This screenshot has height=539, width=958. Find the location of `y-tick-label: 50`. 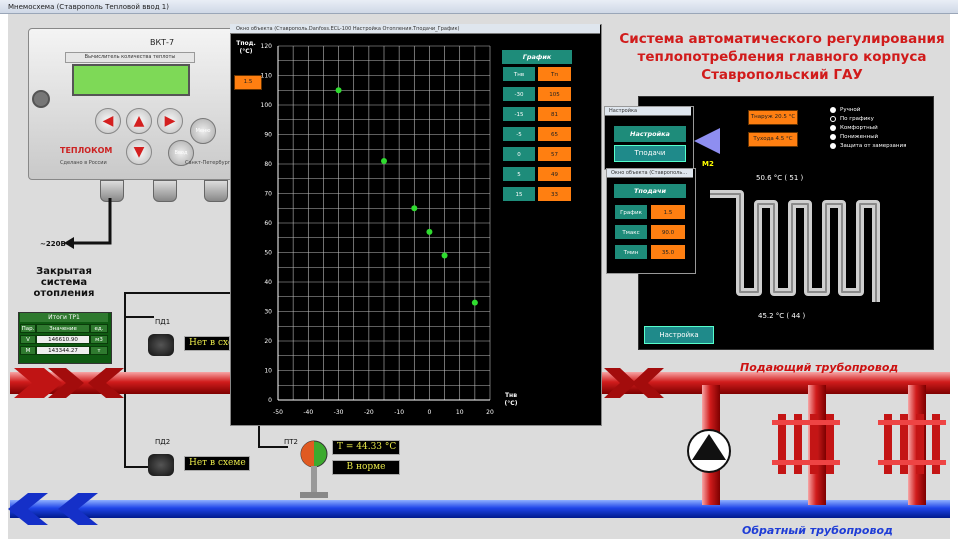

y-tick-label: 50 is located at coordinates (268, 253).